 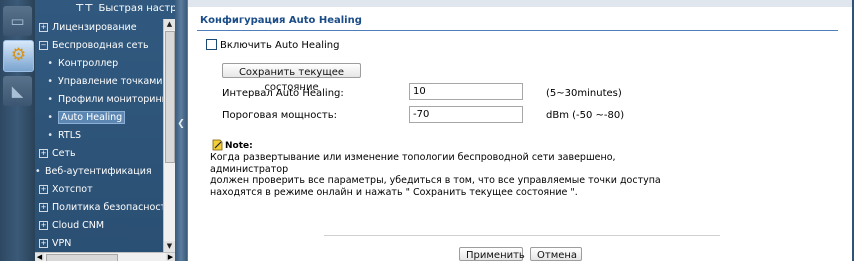 I want to click on sidebar-item: + Лицензирование, so click(x=99, y=28).